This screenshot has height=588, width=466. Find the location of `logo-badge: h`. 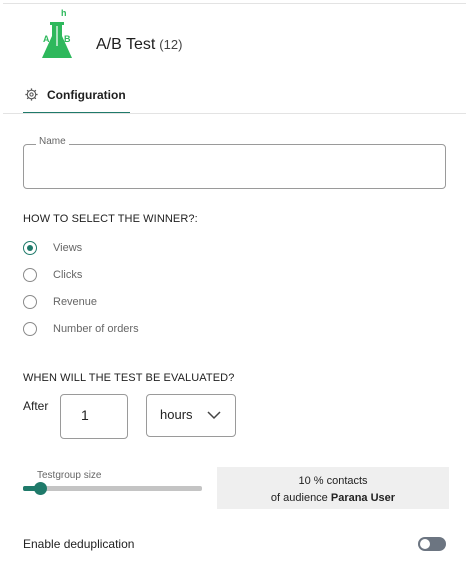

logo-badge: h is located at coordinates (64, 13).